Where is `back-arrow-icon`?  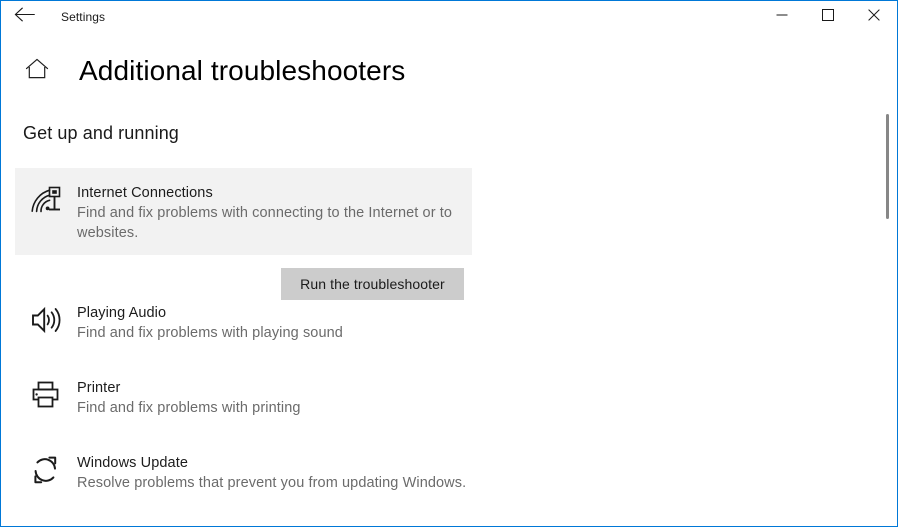 back-arrow-icon is located at coordinates (24, 16).